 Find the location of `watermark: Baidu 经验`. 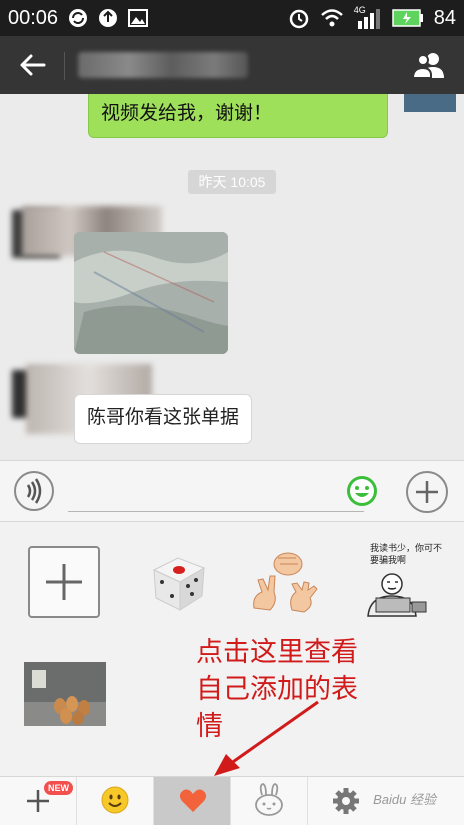

watermark: Baidu 经验 is located at coordinates (404, 799).